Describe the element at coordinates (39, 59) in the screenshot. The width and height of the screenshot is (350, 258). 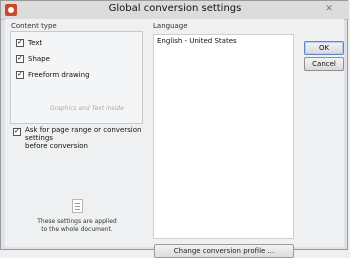
I see `shape-checkbox-label: Shape` at that location.